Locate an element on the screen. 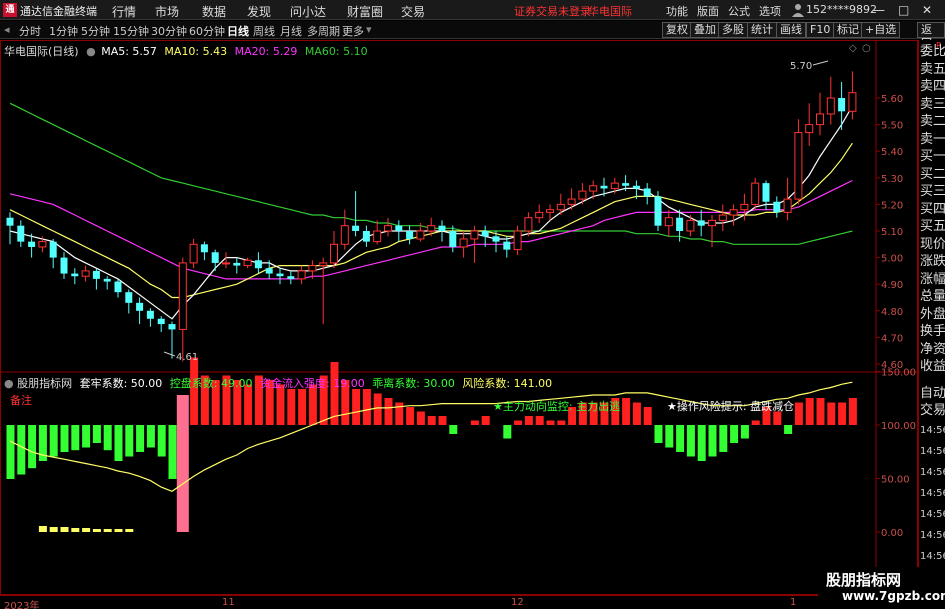 This screenshot has width=945, height=609. statistics-button: 统计 is located at coordinates (762, 30).